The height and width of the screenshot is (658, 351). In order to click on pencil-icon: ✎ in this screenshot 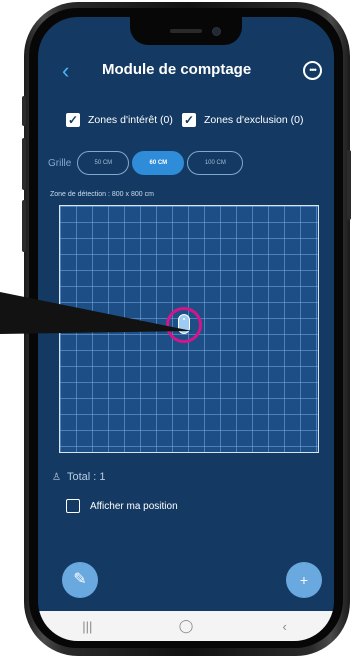, I will do `click(80, 579)`.